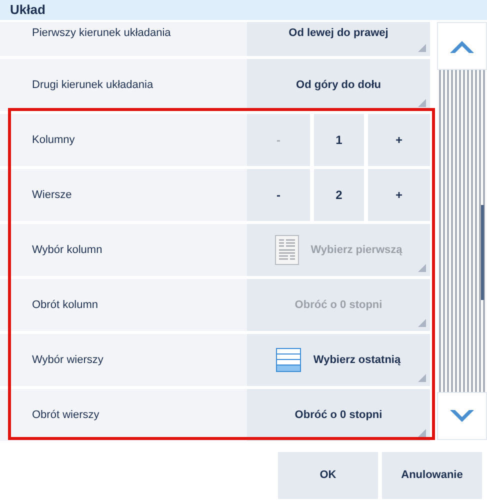 This screenshot has height=504, width=487. What do you see at coordinates (432, 475) in the screenshot?
I see `dialog-button: Anulowanie` at bounding box center [432, 475].